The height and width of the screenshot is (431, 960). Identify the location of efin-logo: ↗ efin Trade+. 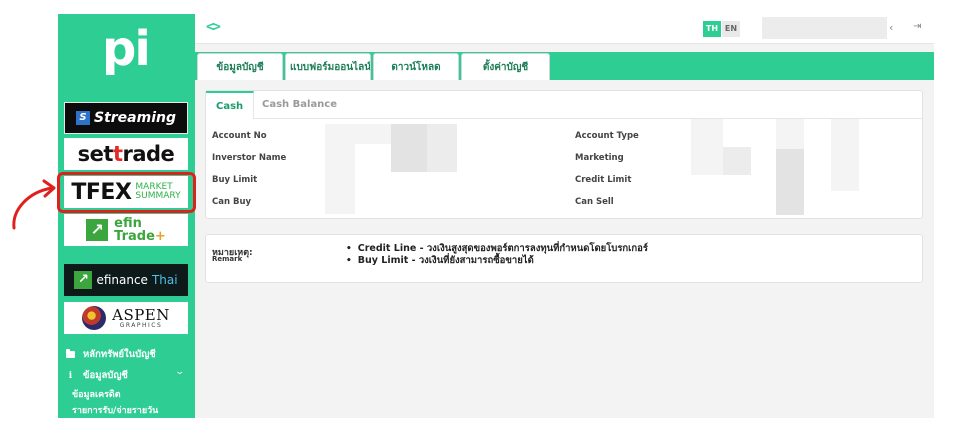
(126, 230).